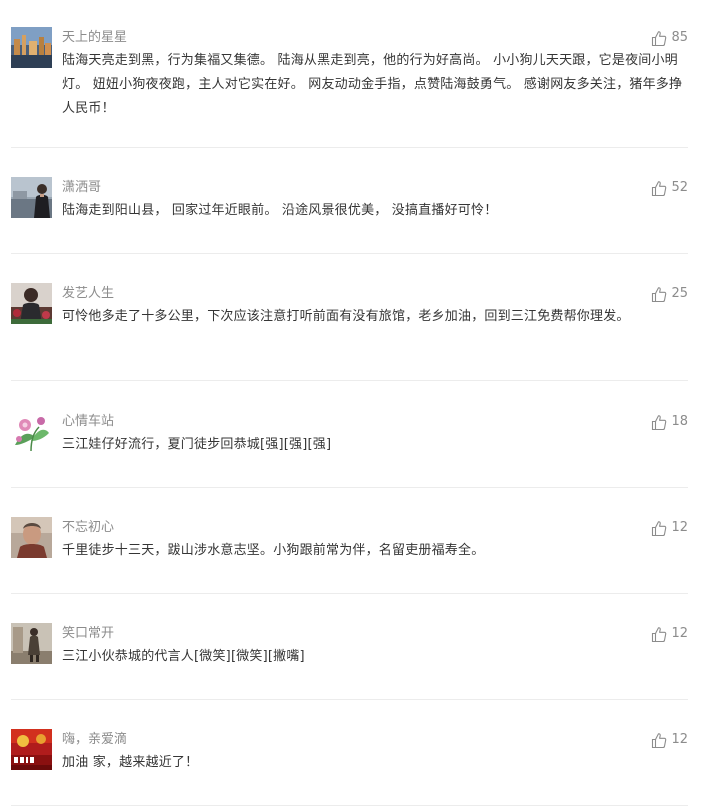 The width and height of the screenshot is (706, 808). What do you see at coordinates (88, 422) in the screenshot?
I see `comment-username: 心情车站` at bounding box center [88, 422].